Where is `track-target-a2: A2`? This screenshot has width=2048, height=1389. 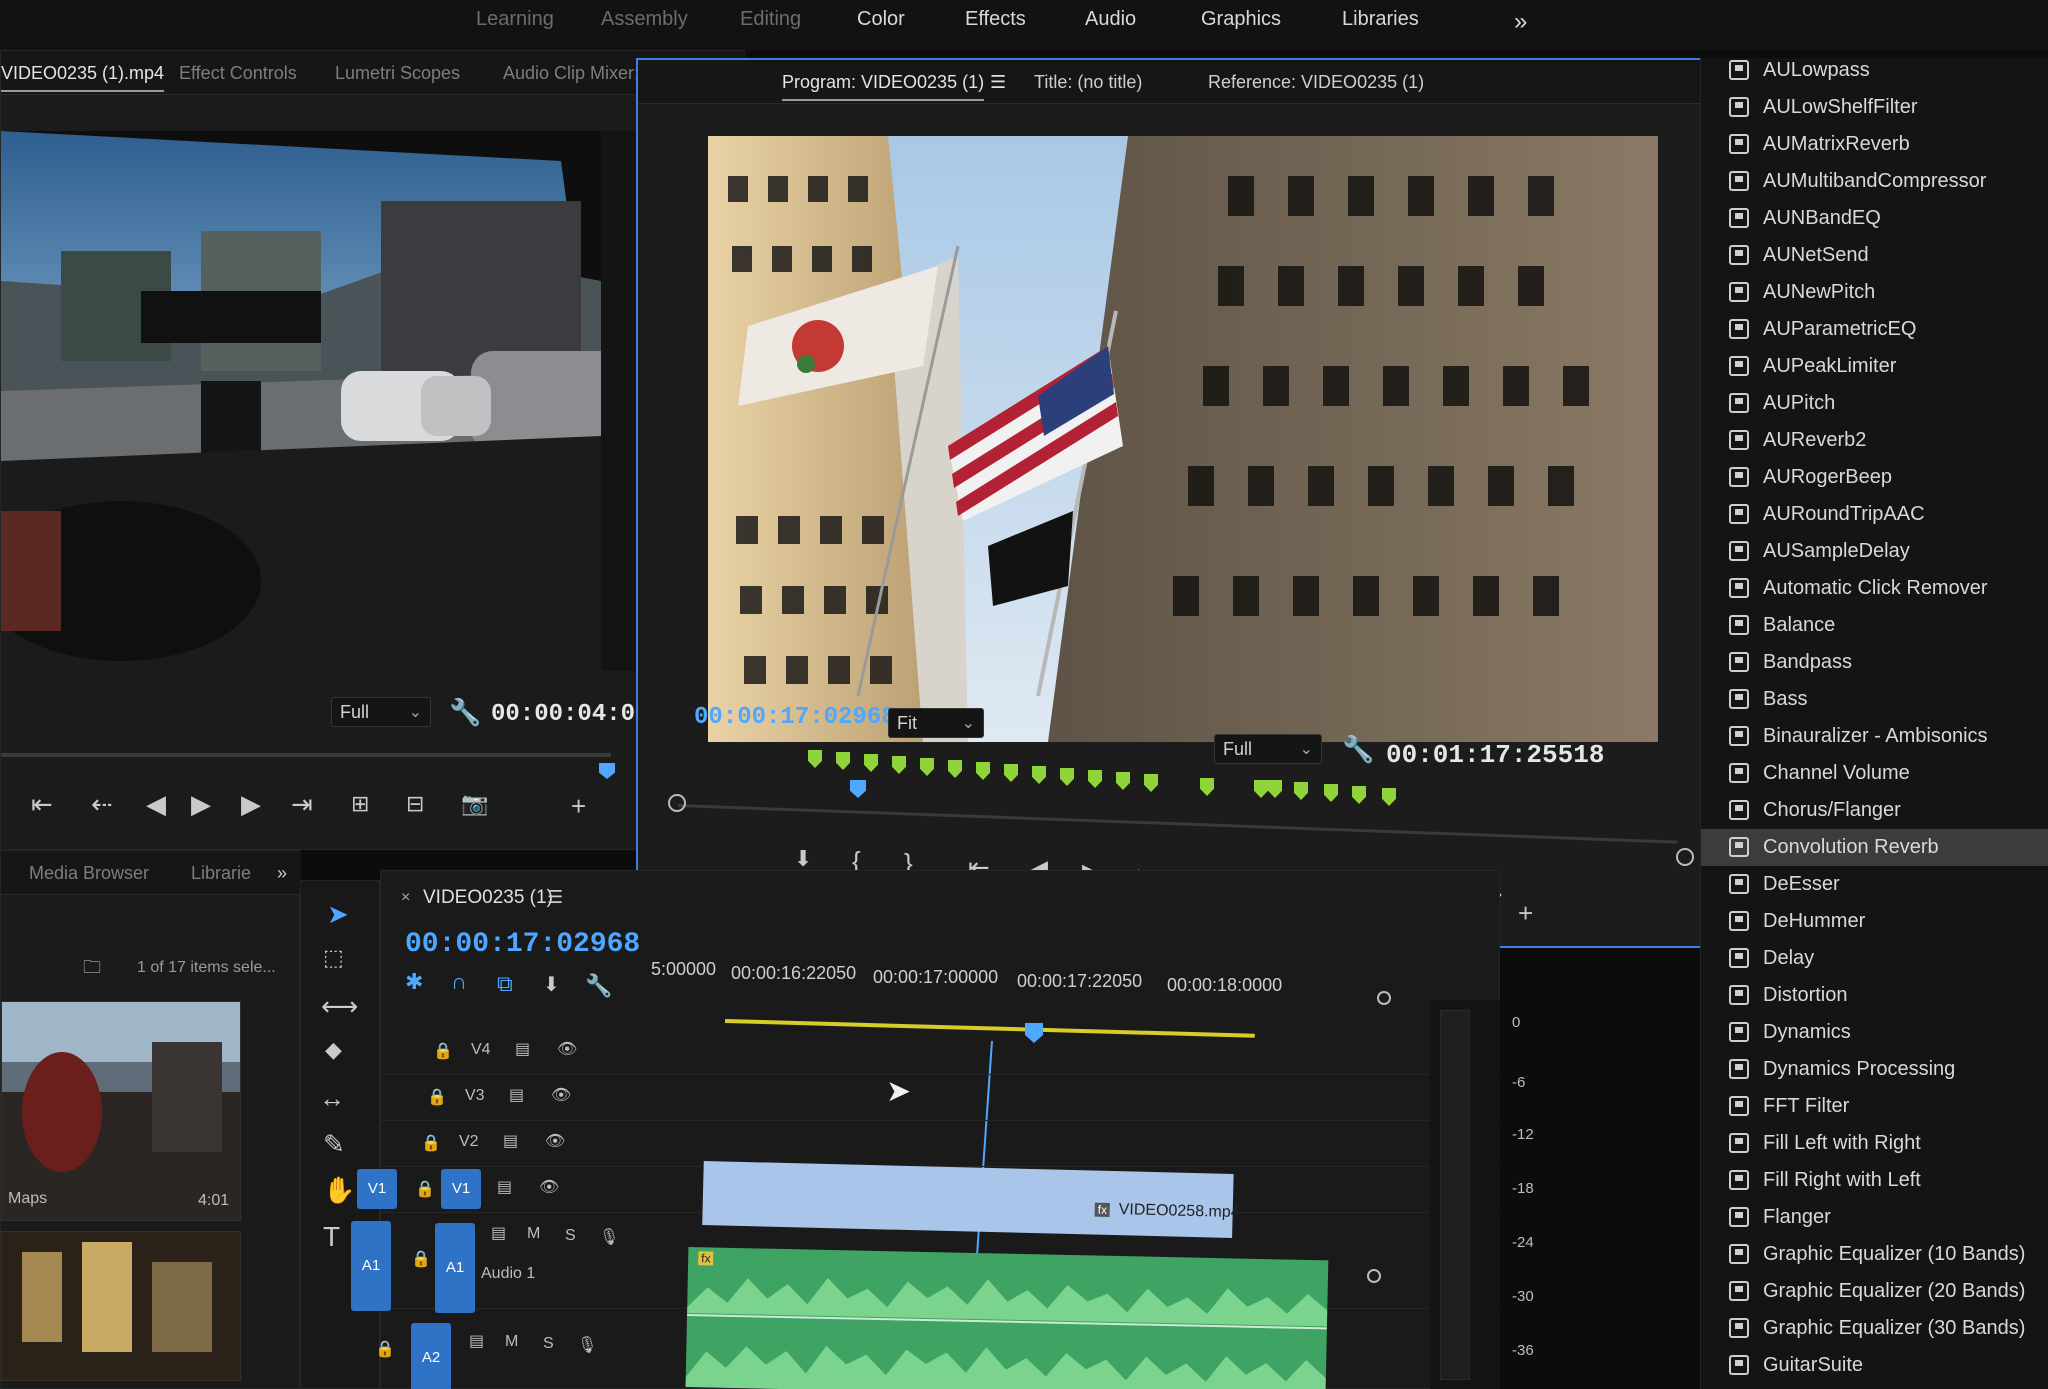
track-target-a2: A2 is located at coordinates (431, 1356).